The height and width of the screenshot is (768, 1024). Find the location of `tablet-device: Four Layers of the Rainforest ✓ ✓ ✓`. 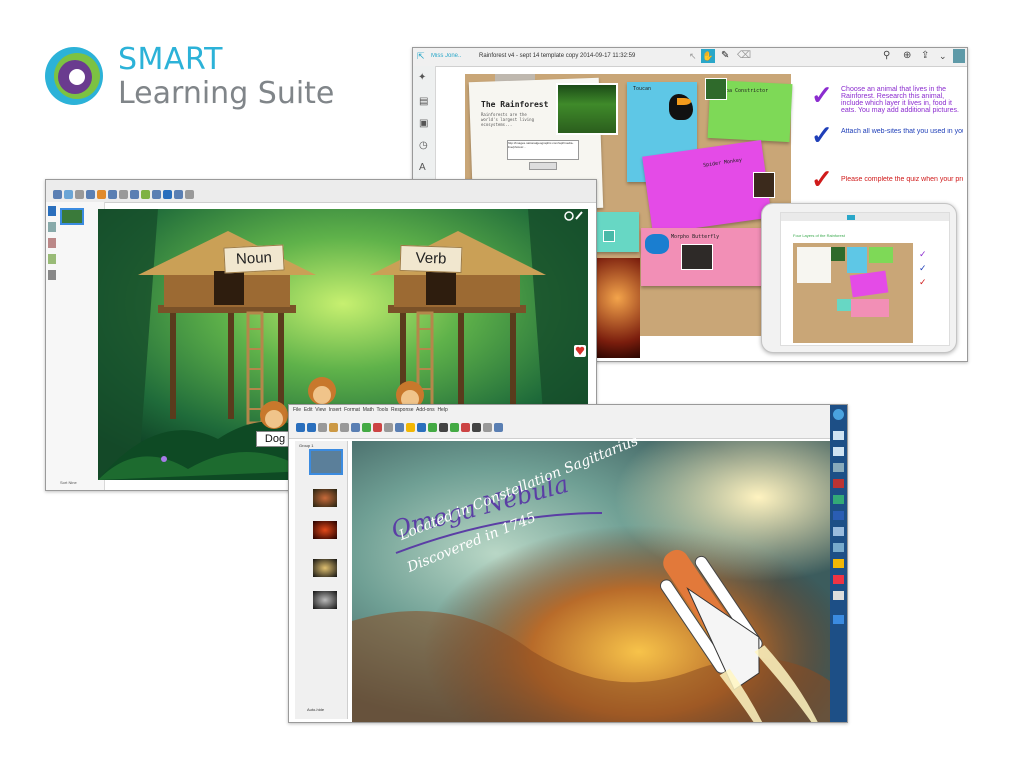

tablet-device: Four Layers of the Rainforest ✓ ✓ ✓ is located at coordinates (859, 278).